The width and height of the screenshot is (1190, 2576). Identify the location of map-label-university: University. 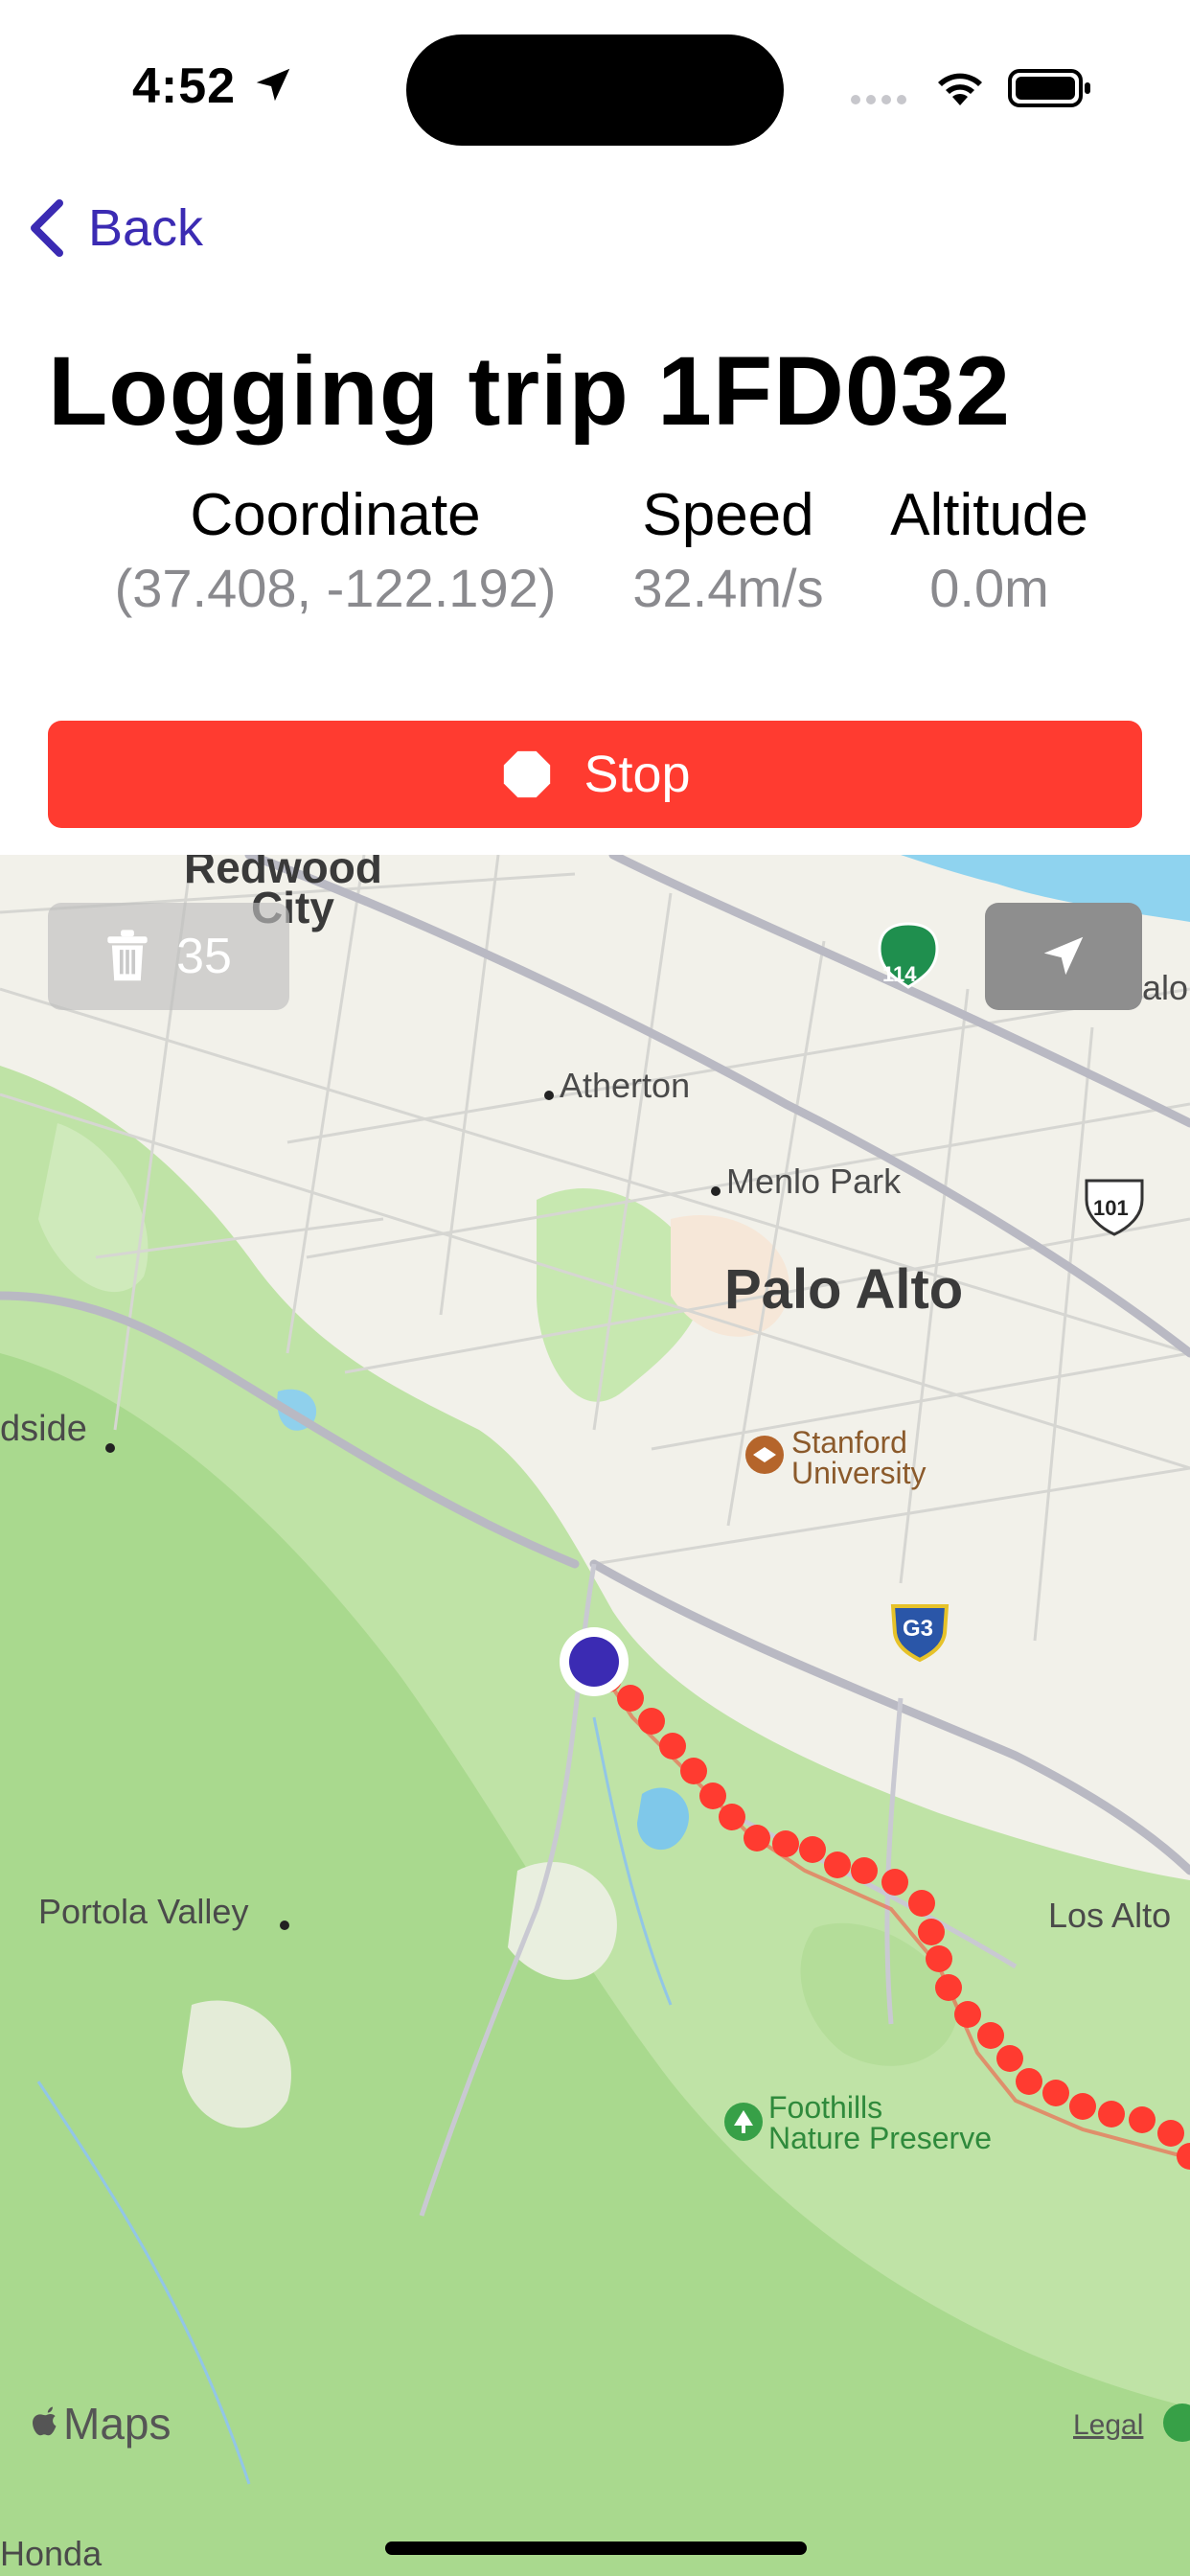
(859, 1473).